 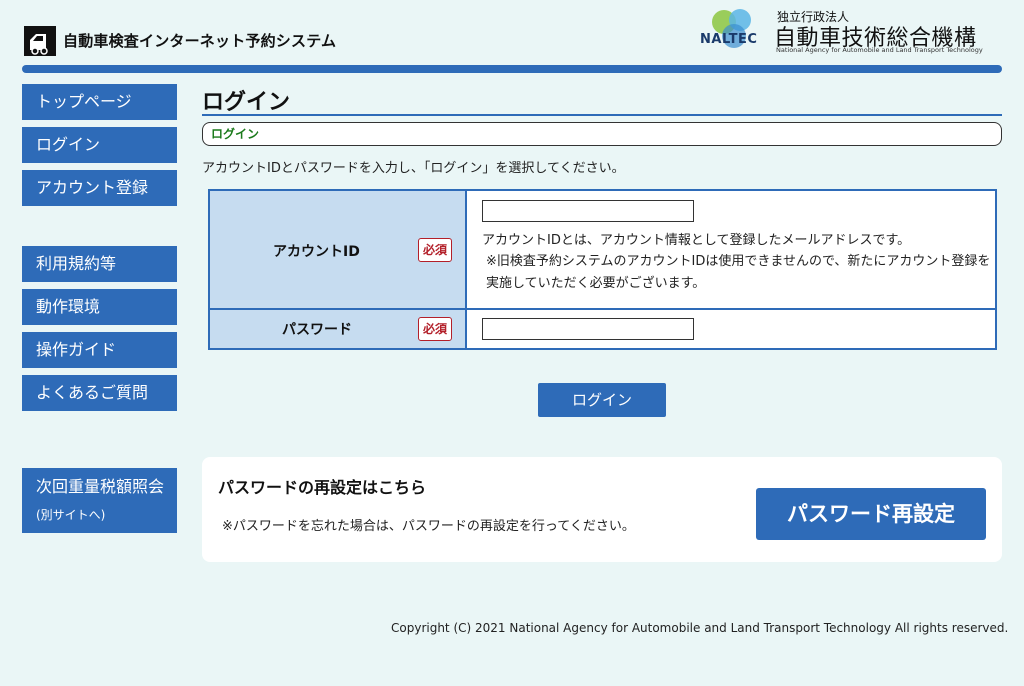 What do you see at coordinates (588, 211) in the screenshot?
I see `account-id-input` at bounding box center [588, 211].